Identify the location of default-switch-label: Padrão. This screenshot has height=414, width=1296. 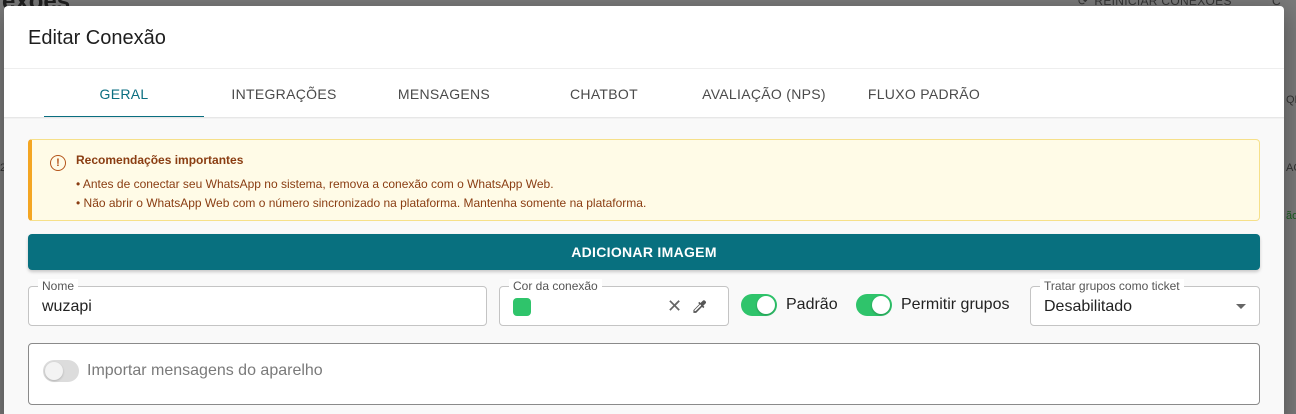
(812, 304).